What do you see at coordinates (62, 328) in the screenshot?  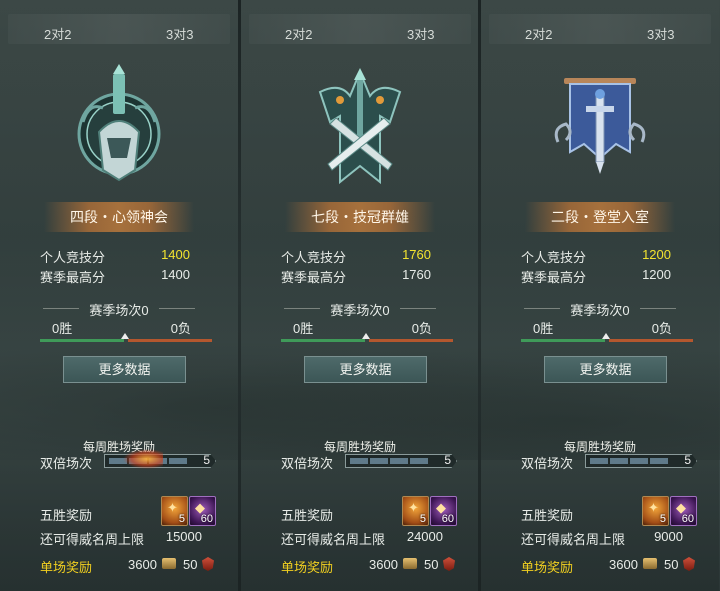 I see `wins-count: 0胜` at bounding box center [62, 328].